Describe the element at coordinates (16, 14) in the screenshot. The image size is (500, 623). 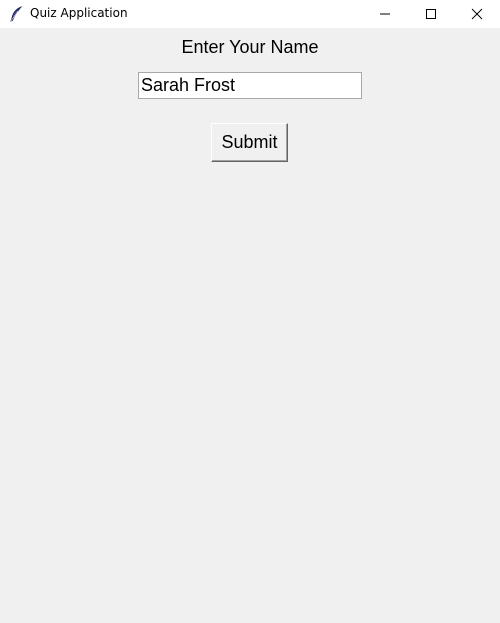
I see `feather-icon` at that location.